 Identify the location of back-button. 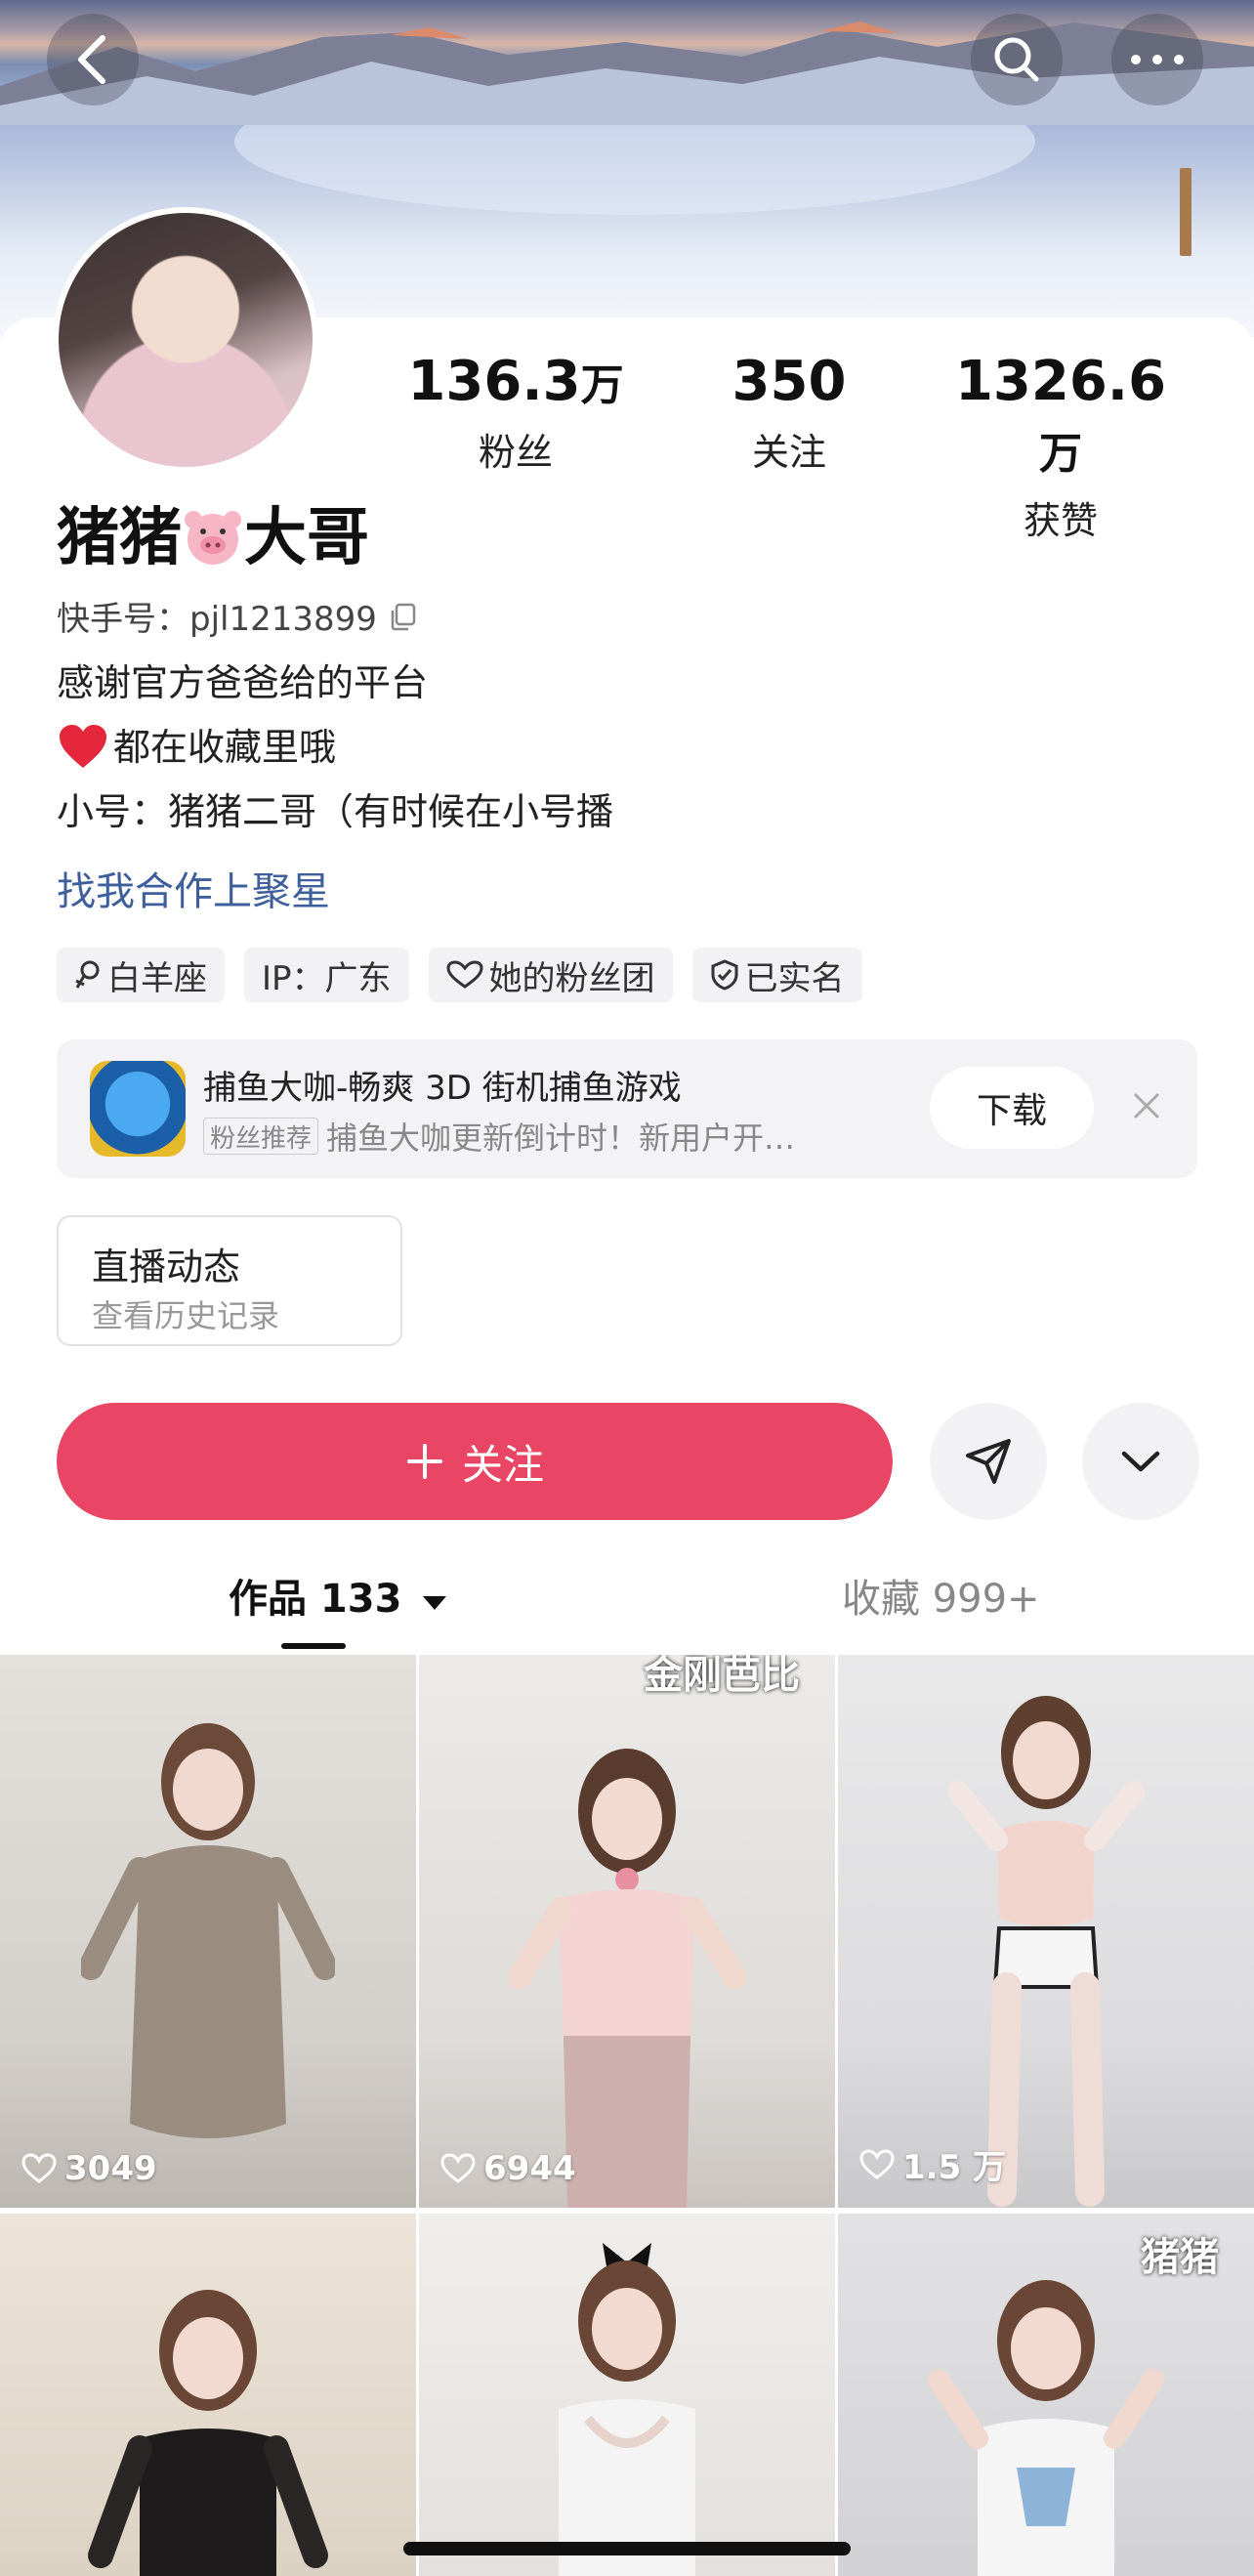
(93, 60).